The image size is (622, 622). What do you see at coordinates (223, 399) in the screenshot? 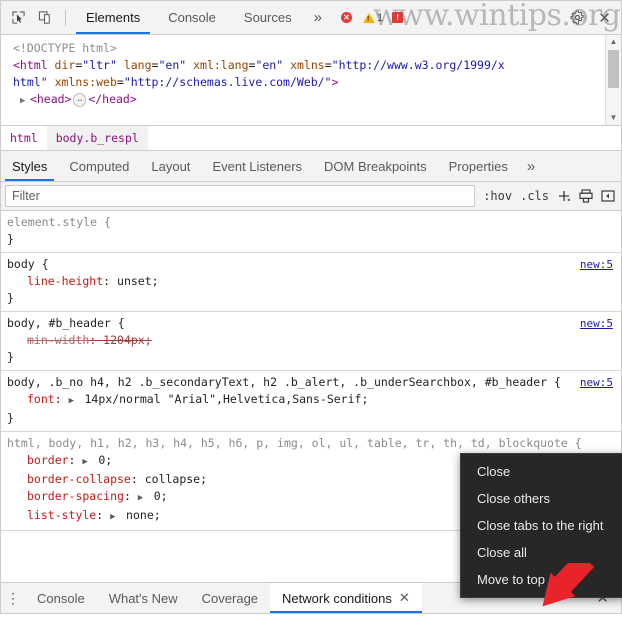
I see `declaration-value: 14px/normal "Arial",Helvetica,Sans-Serif` at bounding box center [223, 399].